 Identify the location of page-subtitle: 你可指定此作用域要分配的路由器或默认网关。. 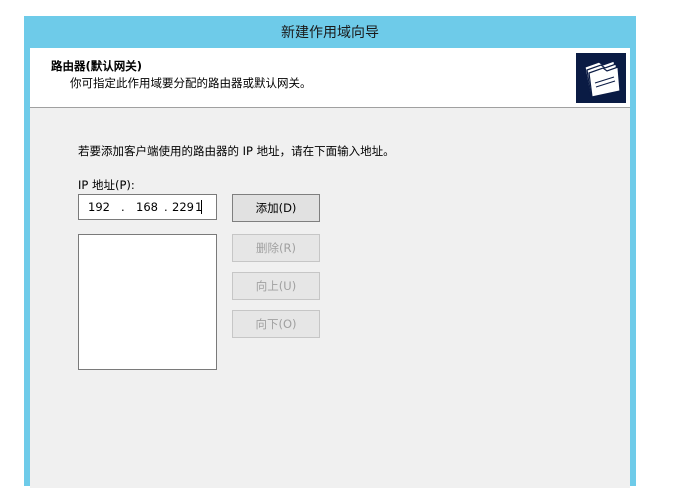
(191, 83).